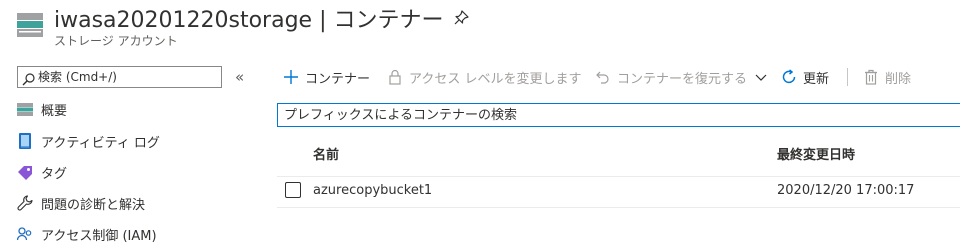 The image size is (960, 249). I want to click on toolbar-divider, so click(847, 77).